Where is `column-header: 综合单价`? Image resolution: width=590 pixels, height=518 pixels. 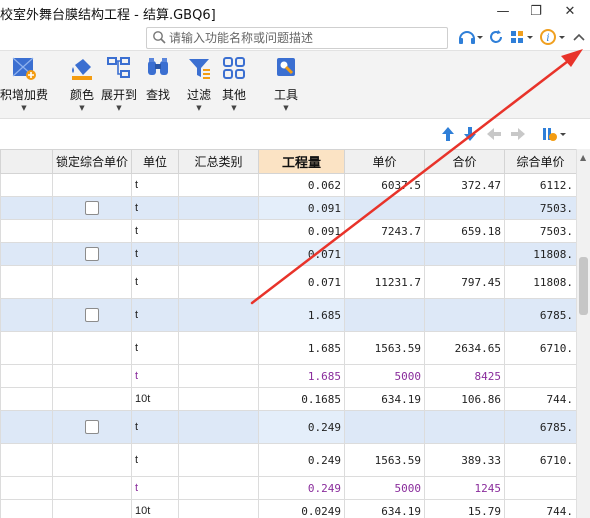 column-header: 综合单价 is located at coordinates (540, 161).